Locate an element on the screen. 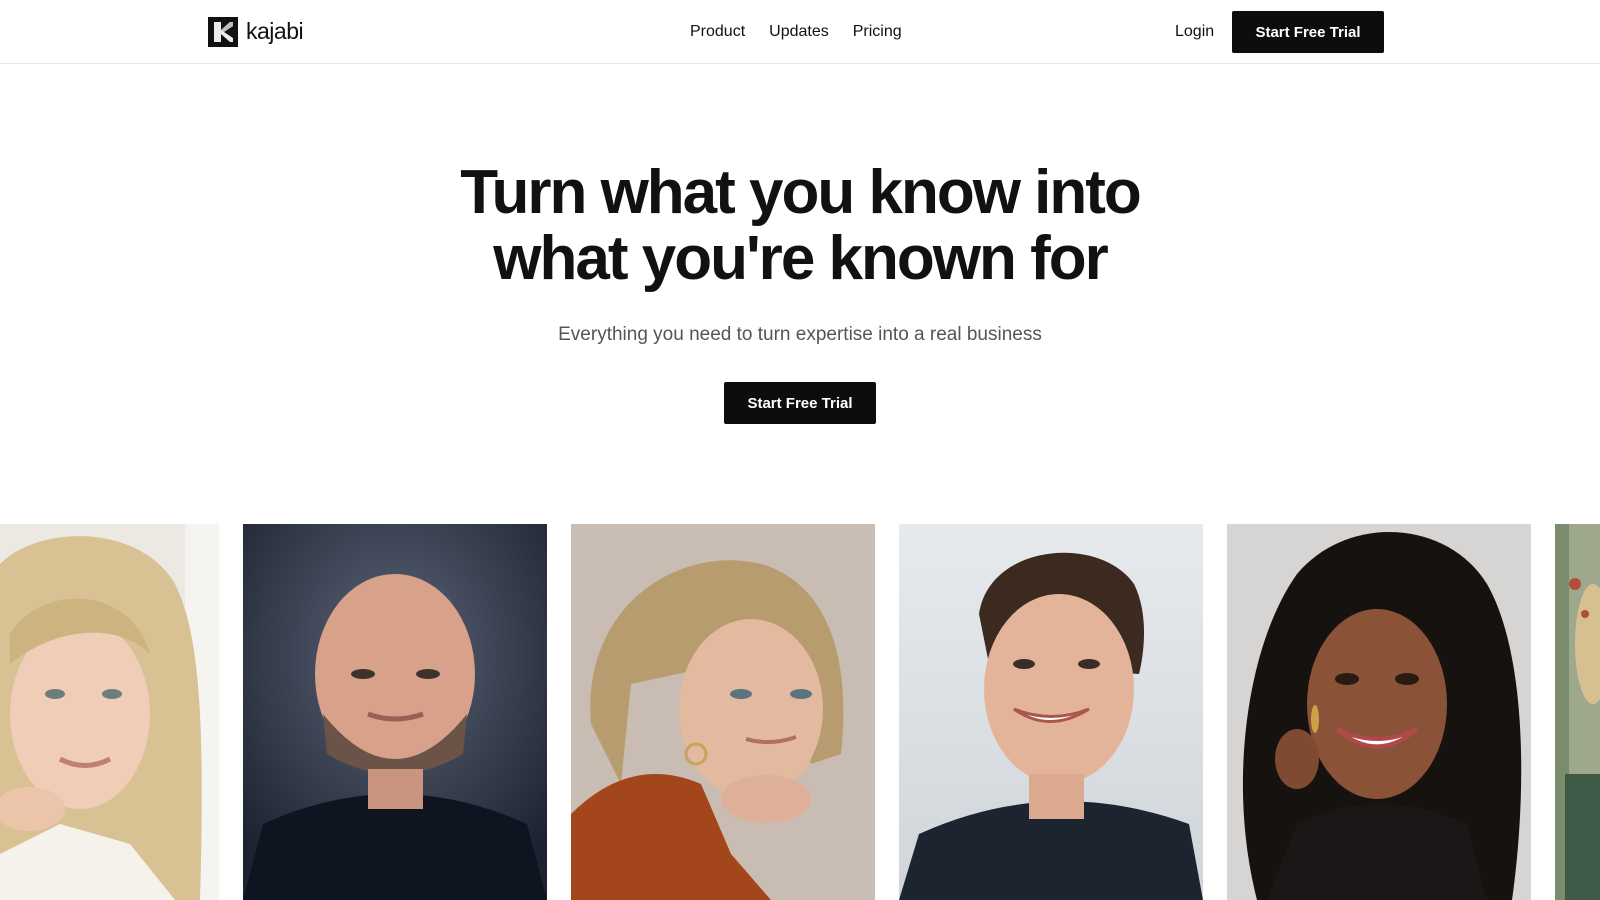 Image resolution: width=1600 pixels, height=900 pixels. main-nav: Product Updates Pricing is located at coordinates (796, 32).